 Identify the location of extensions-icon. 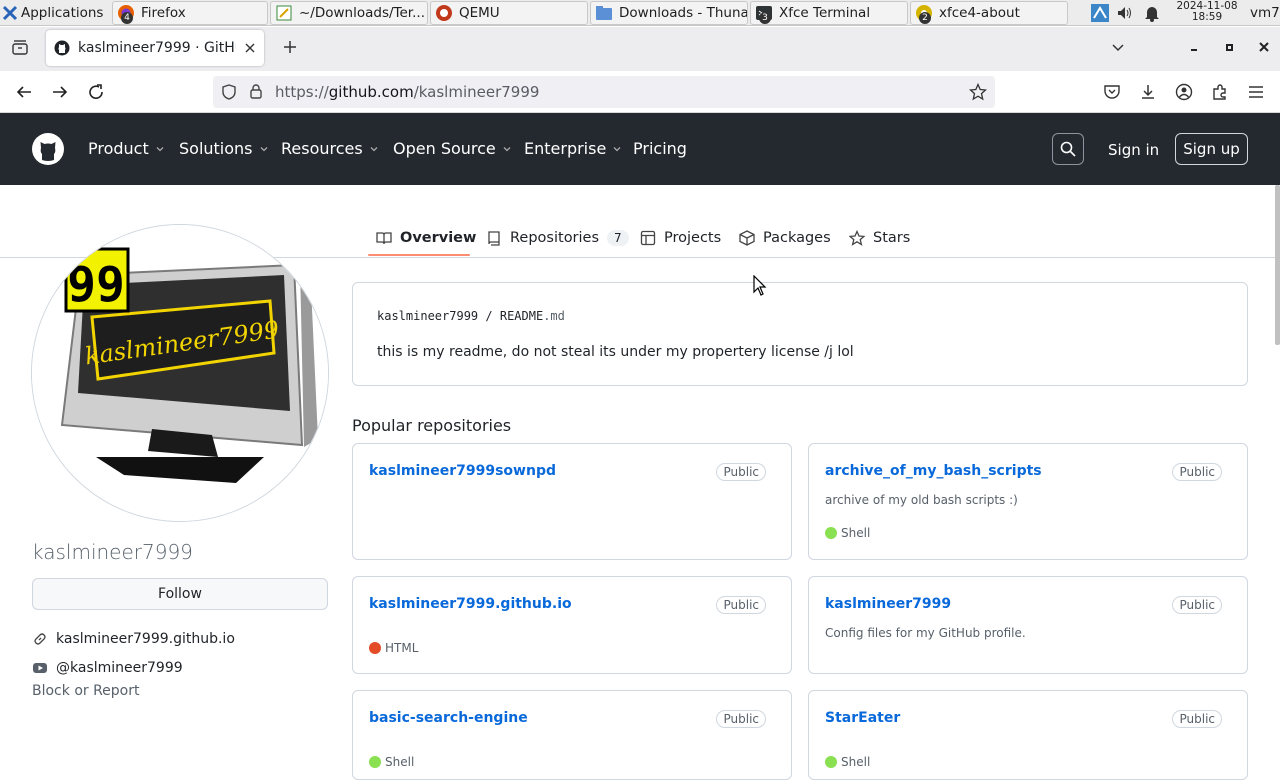
(1220, 92).